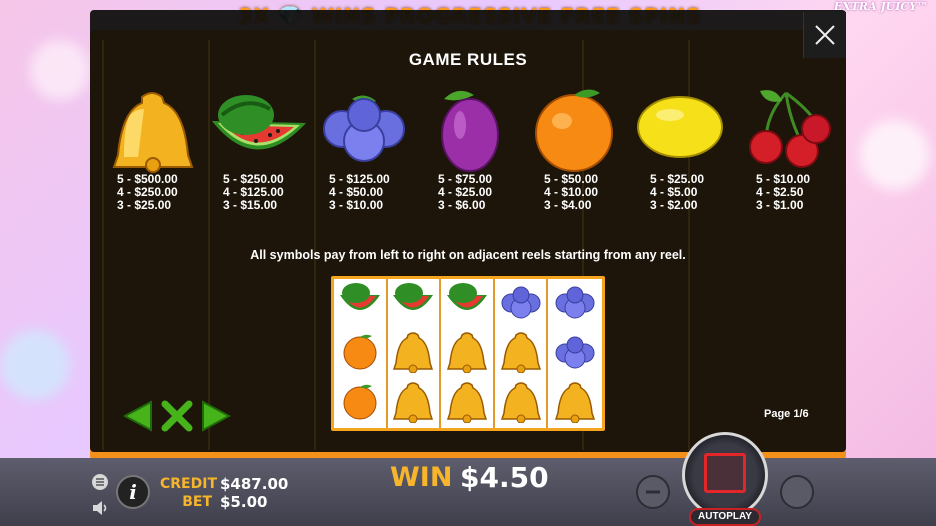 This screenshot has height=526, width=936. I want to click on pay-line: 3 - $2.00, so click(674, 205).